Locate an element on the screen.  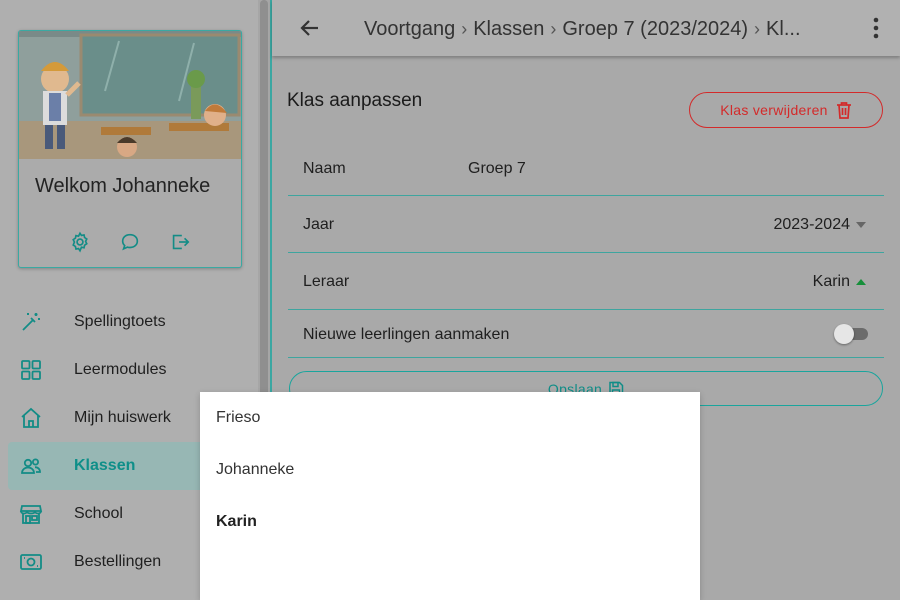
year-row: Jaar 2023-2024 is located at coordinates (586, 224).